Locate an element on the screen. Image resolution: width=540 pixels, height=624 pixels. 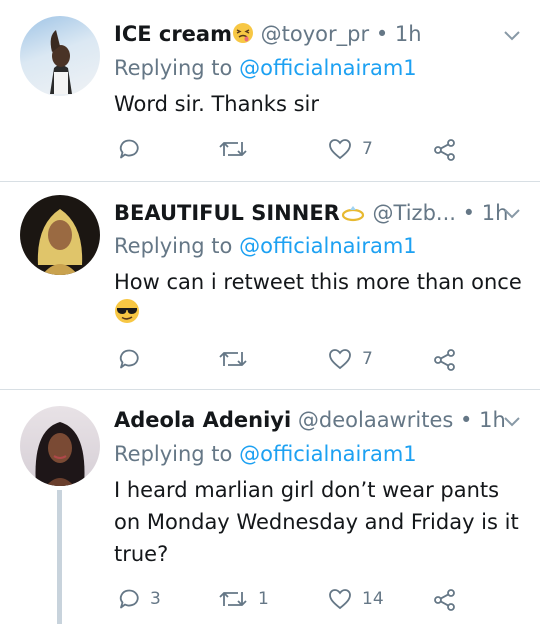
tweet-header: ICE cream @toyor_pr • 1h is located at coordinates (268, 35).